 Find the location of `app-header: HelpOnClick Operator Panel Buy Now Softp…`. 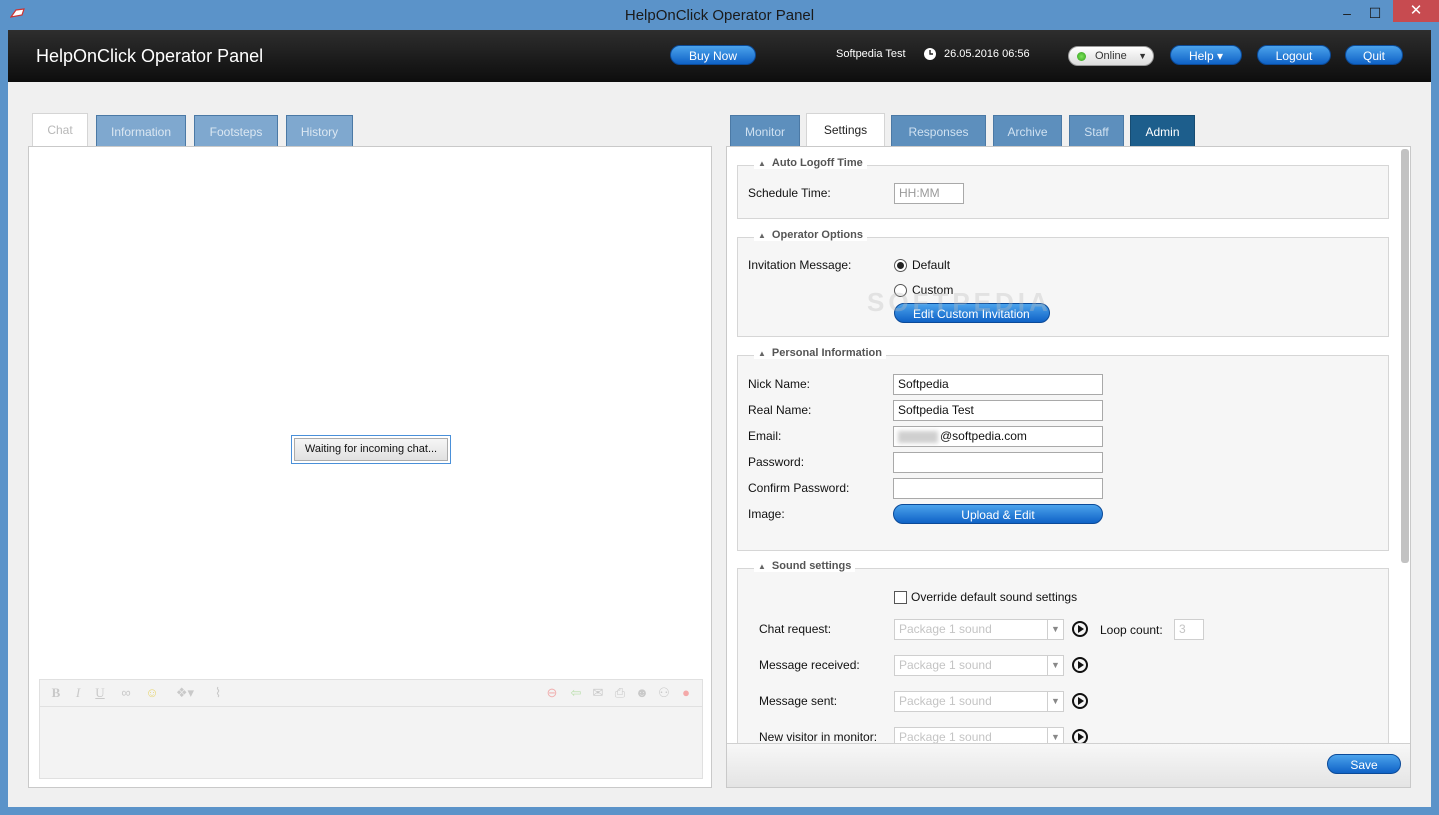

app-header: HelpOnClick Operator Panel Buy Now Softp… is located at coordinates (719, 56).